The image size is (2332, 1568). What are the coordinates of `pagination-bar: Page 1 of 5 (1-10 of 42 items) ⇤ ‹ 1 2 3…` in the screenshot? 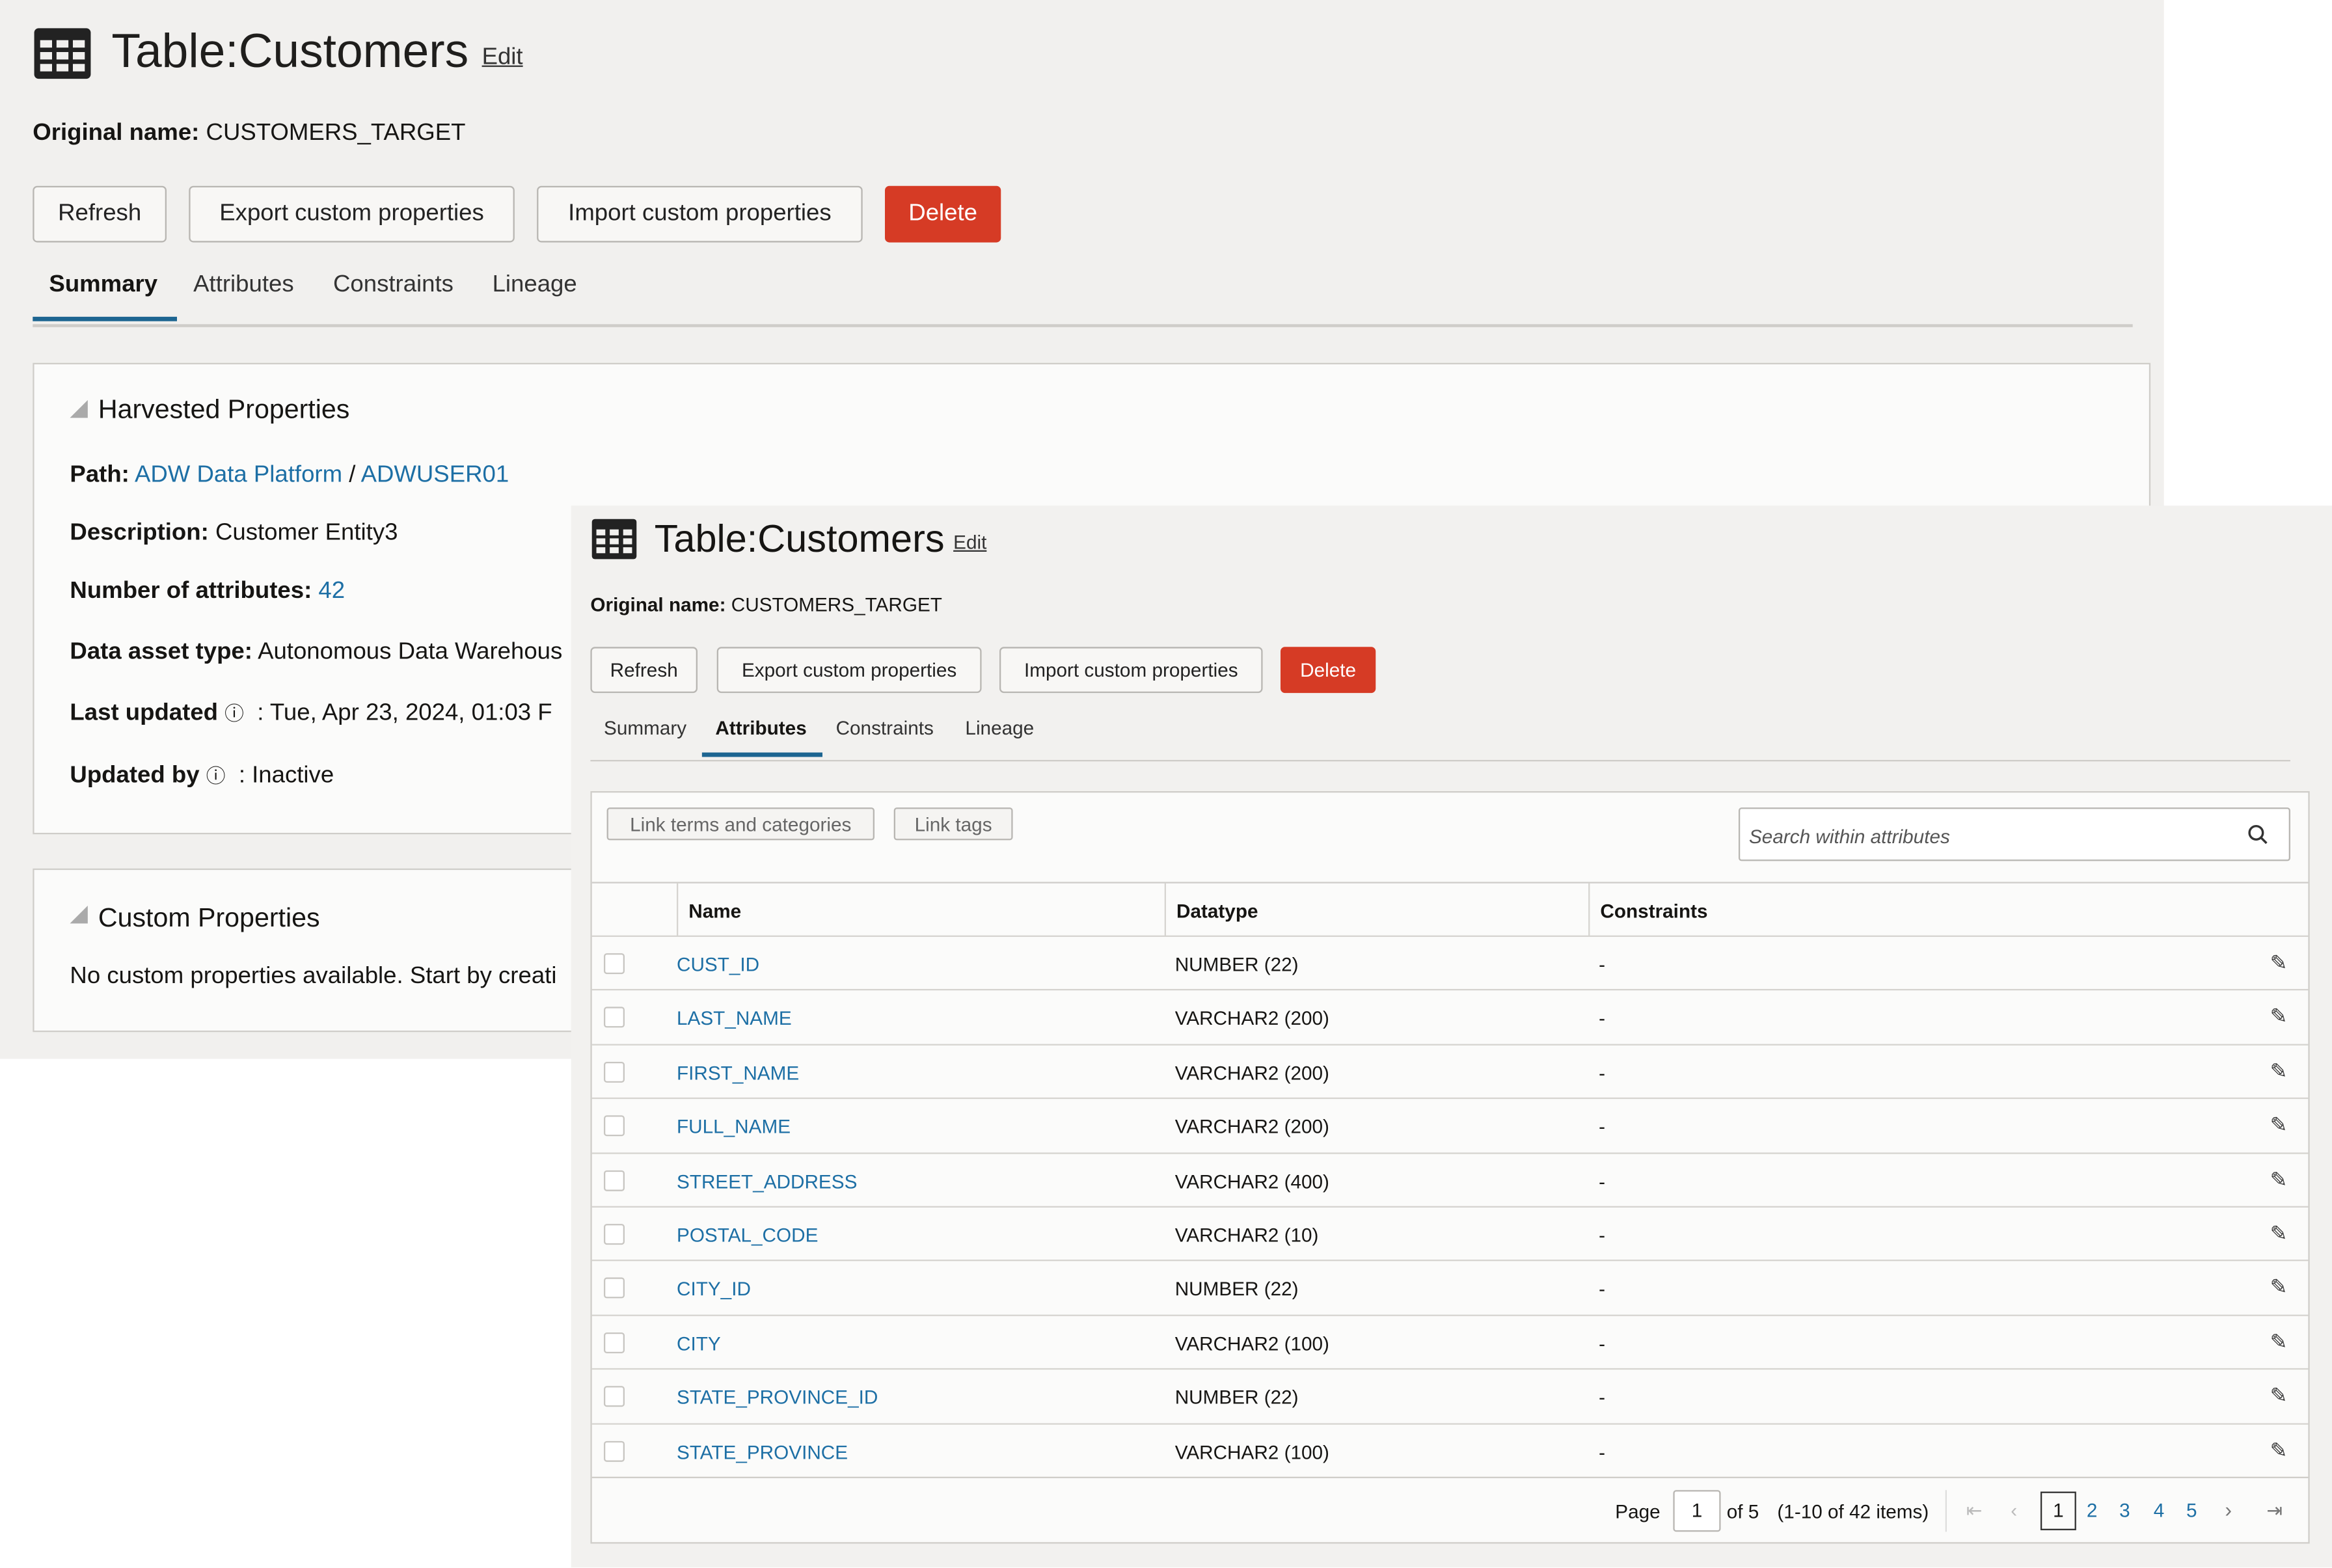 It's located at (1450, 1510).